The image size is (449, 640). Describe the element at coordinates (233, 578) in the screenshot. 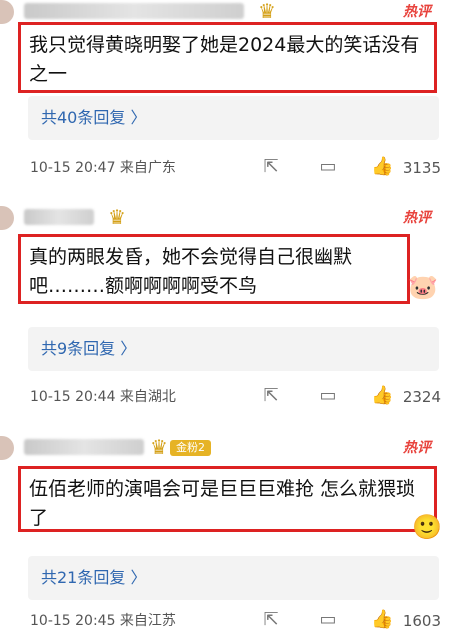

I see `replies-box: 共21条回复 〉` at that location.